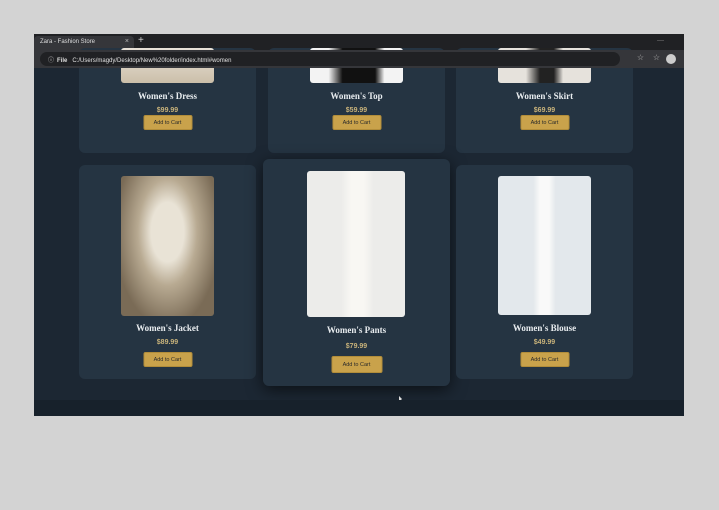 The height and width of the screenshot is (510, 719). What do you see at coordinates (356, 96) in the screenshot?
I see `product-name: Women's Top` at bounding box center [356, 96].